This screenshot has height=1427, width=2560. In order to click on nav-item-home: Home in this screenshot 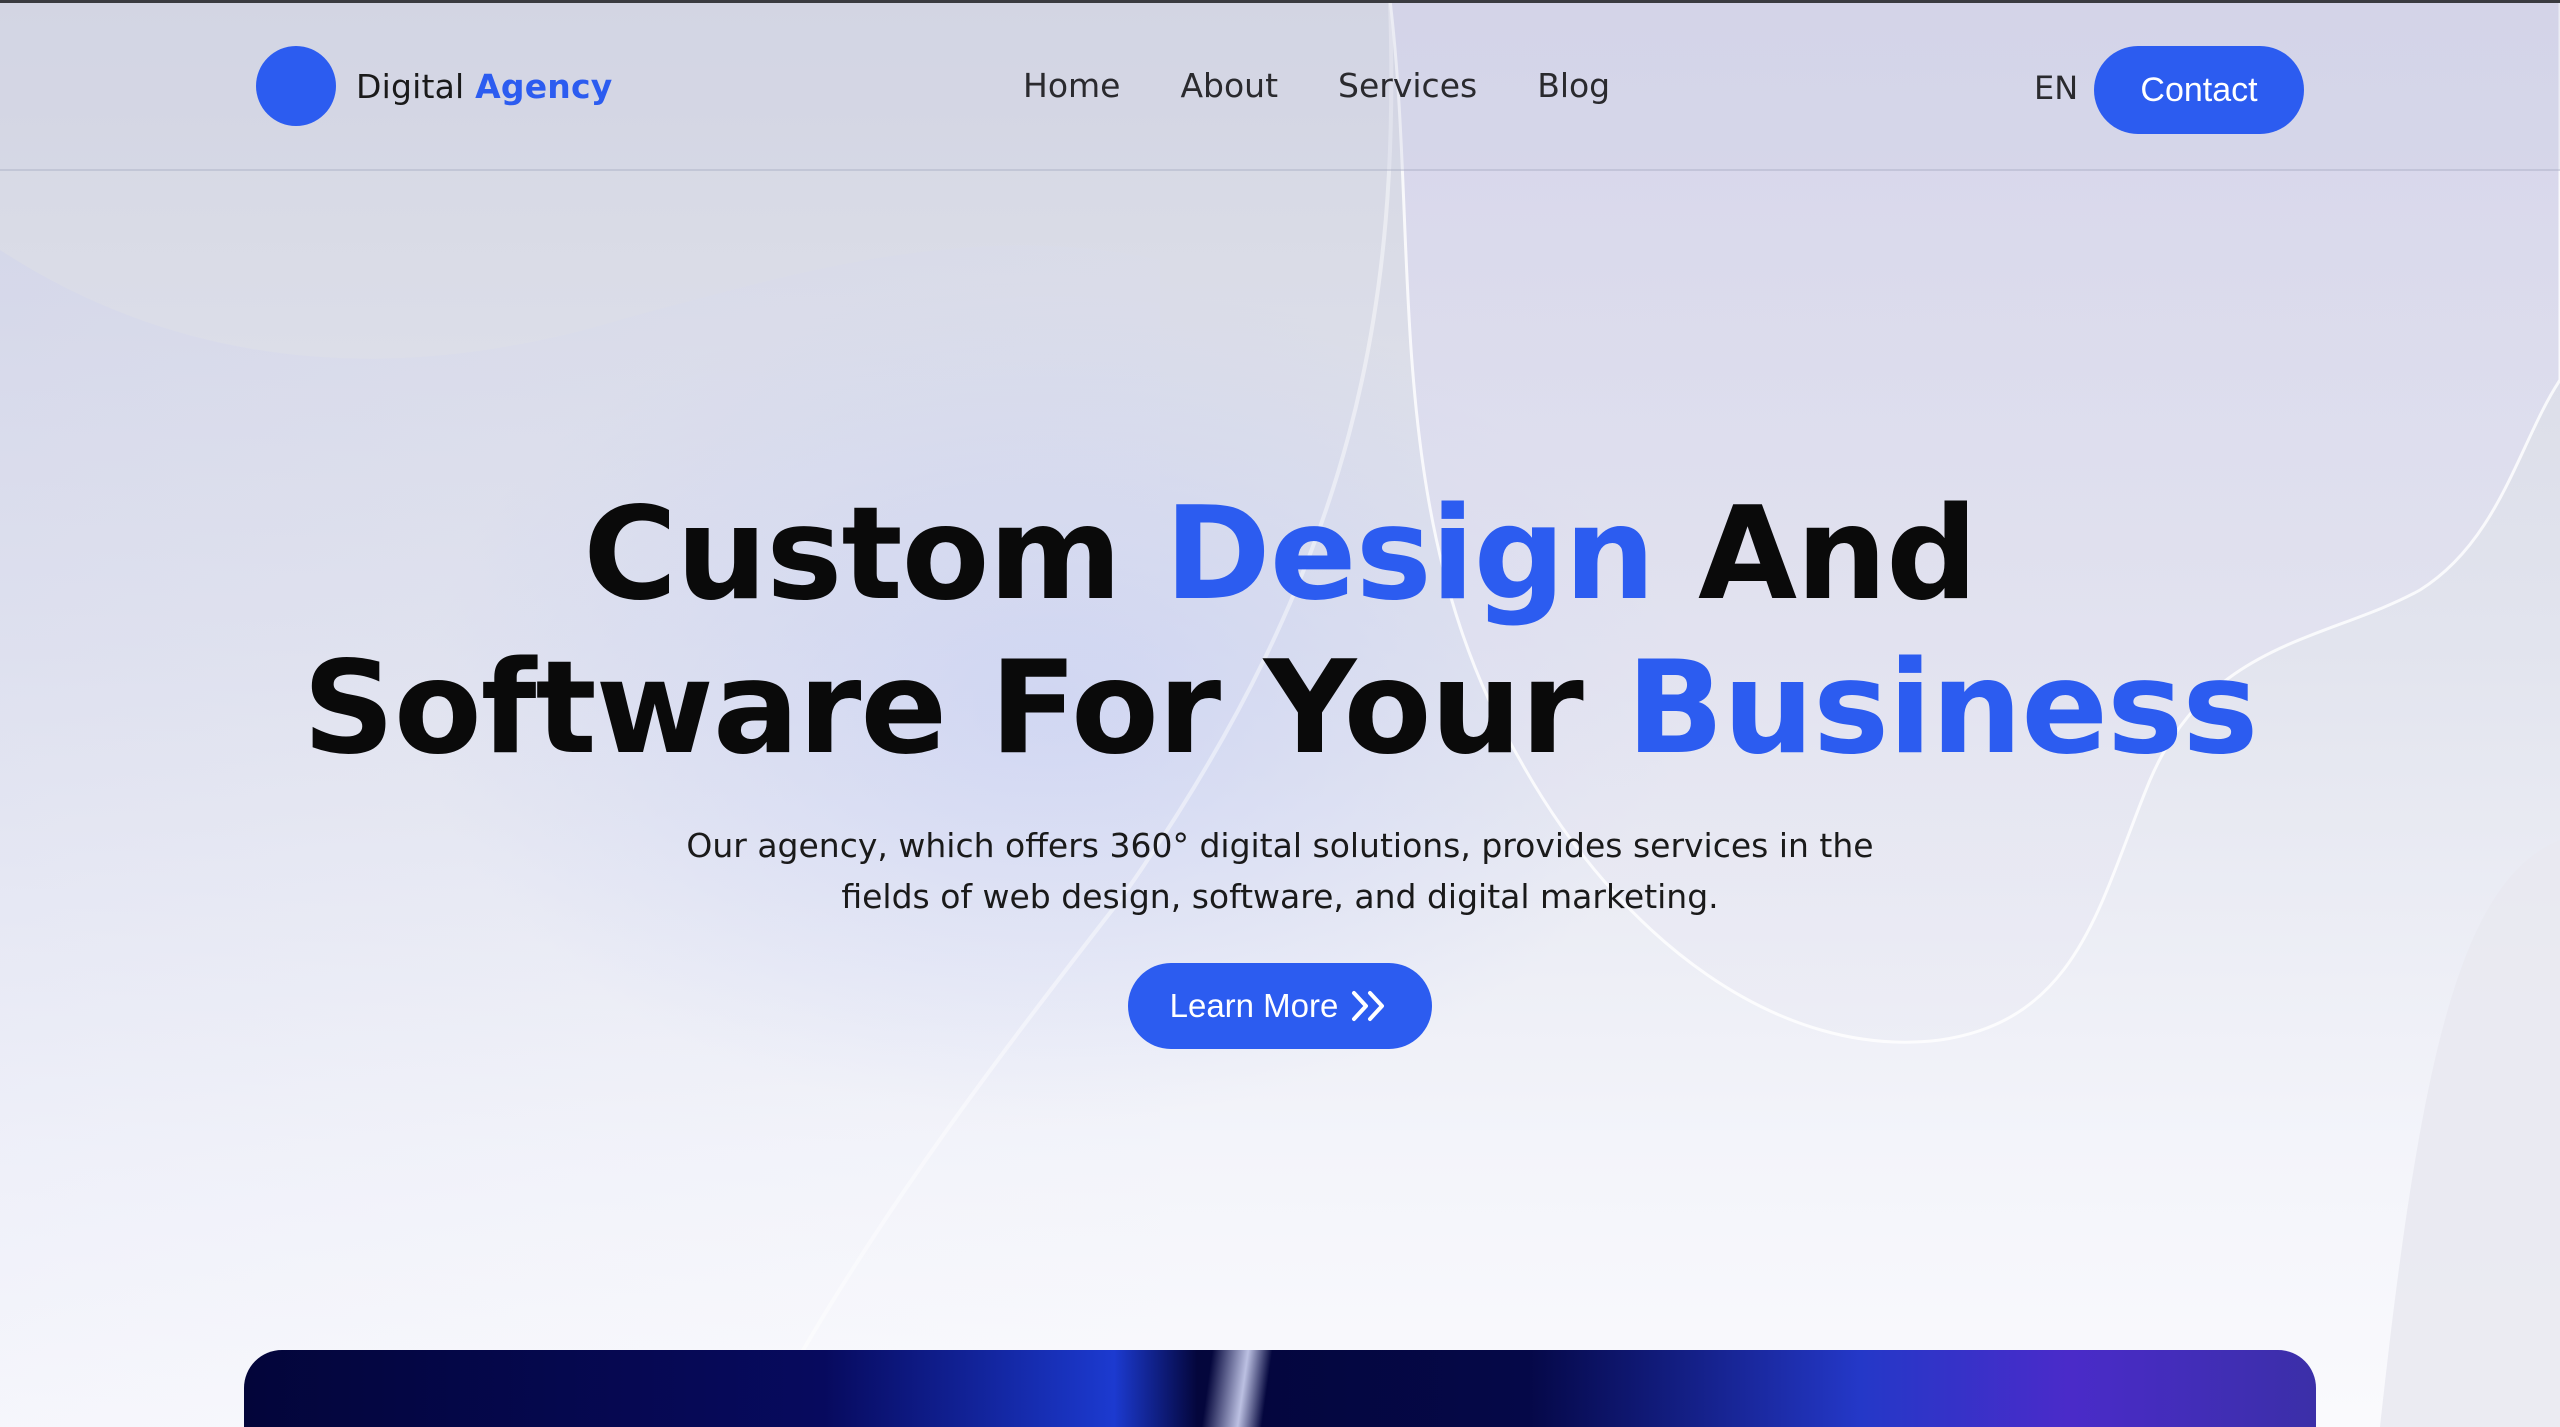, I will do `click(1071, 86)`.